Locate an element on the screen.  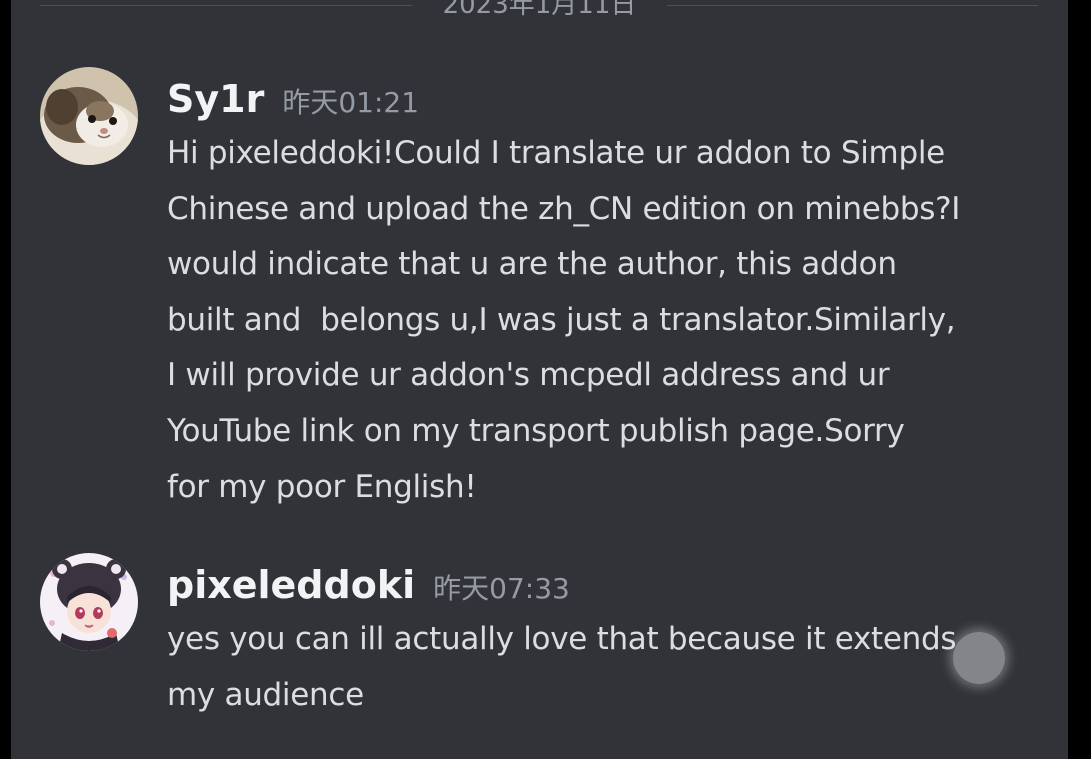
timestamp: 昨天01:21 is located at coordinates (351, 102).